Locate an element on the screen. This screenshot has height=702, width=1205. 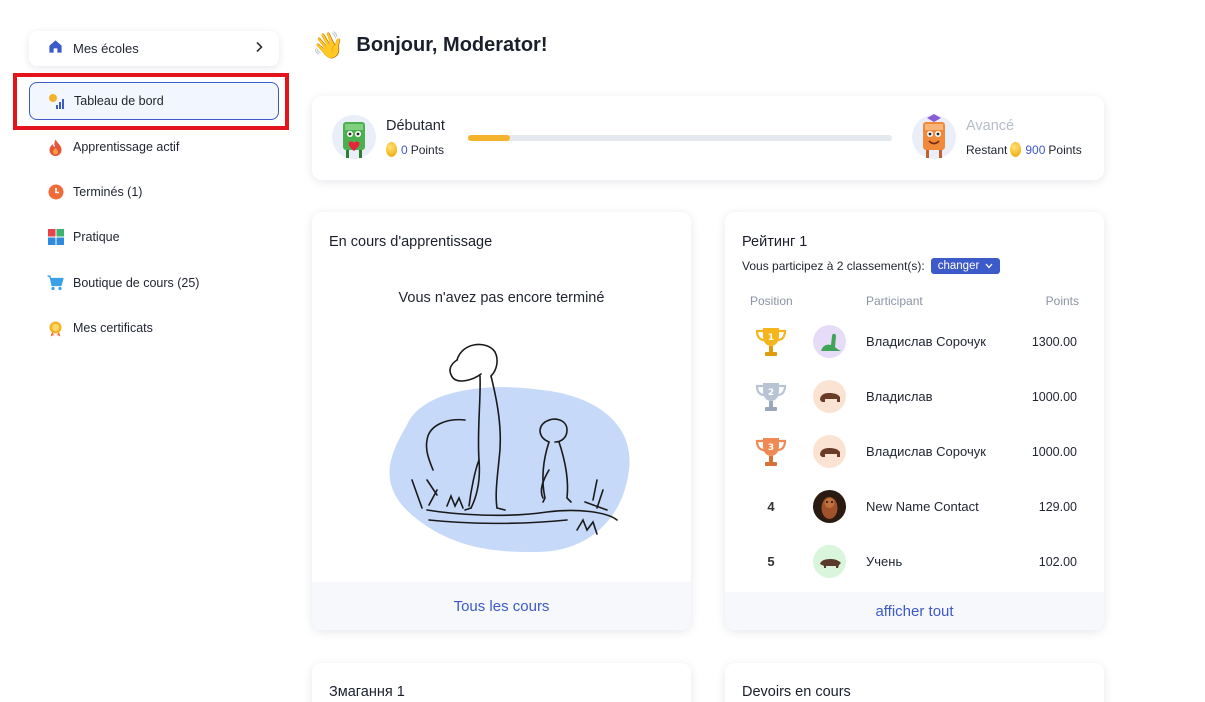
sidebar-item-course-shop: Boutique de cours (25) is located at coordinates (154, 283).